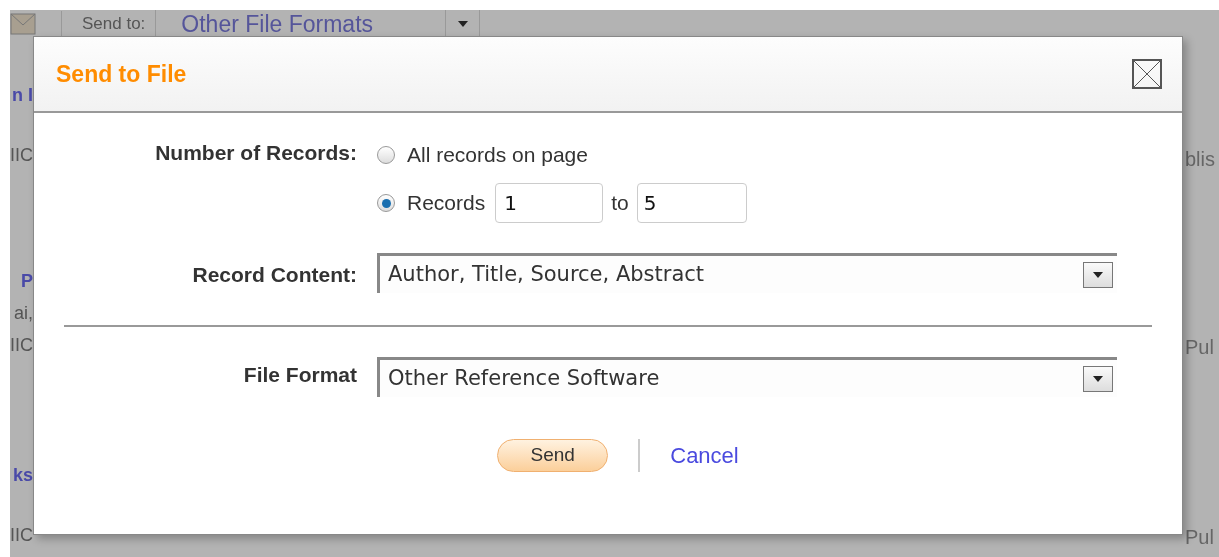 This screenshot has height=557, width=1219. What do you see at coordinates (620, 203) in the screenshot?
I see `to-label: to` at bounding box center [620, 203].